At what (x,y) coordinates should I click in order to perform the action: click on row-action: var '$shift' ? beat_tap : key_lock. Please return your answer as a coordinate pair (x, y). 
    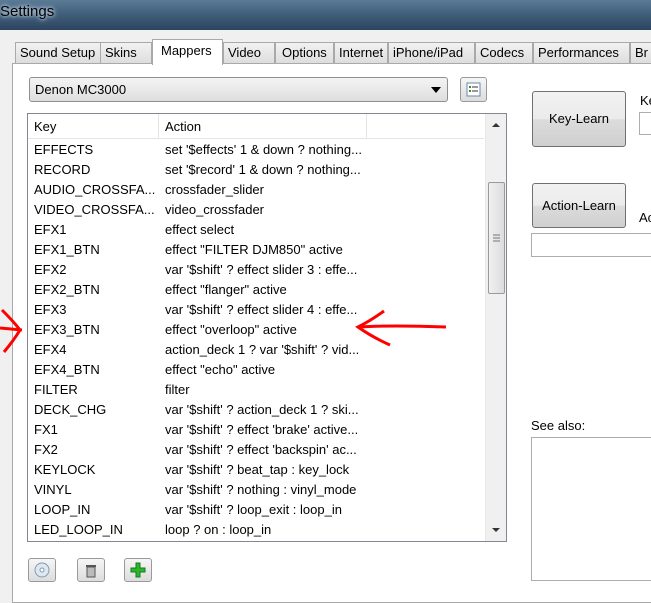
    Looking at the image, I should click on (257, 469).